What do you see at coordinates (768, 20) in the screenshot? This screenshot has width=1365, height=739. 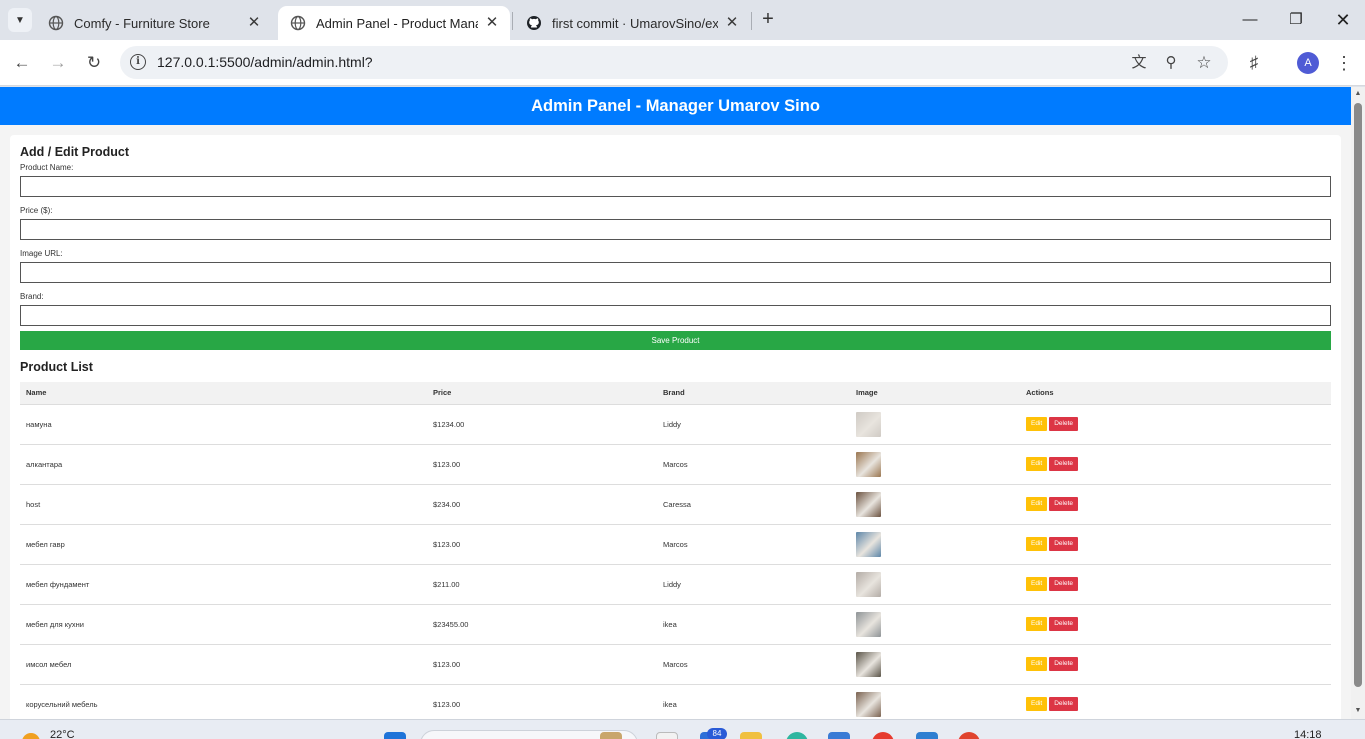 I see `new-tab-button: +` at bounding box center [768, 20].